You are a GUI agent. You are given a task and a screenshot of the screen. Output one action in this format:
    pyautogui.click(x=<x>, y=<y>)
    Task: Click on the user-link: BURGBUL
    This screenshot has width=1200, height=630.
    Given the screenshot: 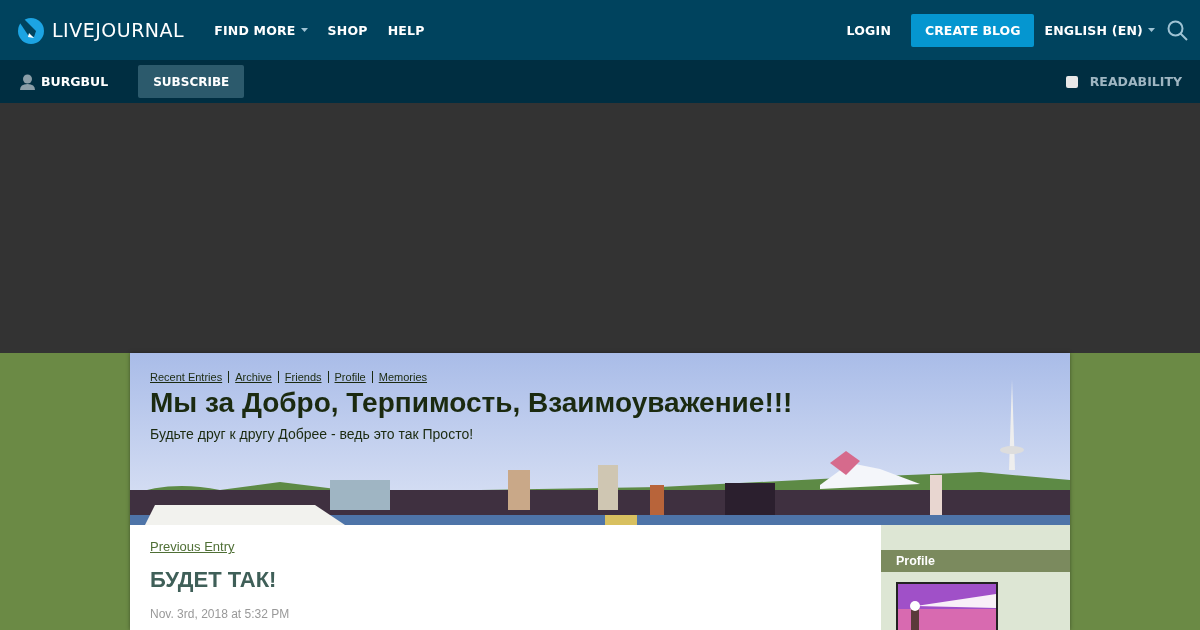 What is the action you would take?
    pyautogui.click(x=64, y=81)
    